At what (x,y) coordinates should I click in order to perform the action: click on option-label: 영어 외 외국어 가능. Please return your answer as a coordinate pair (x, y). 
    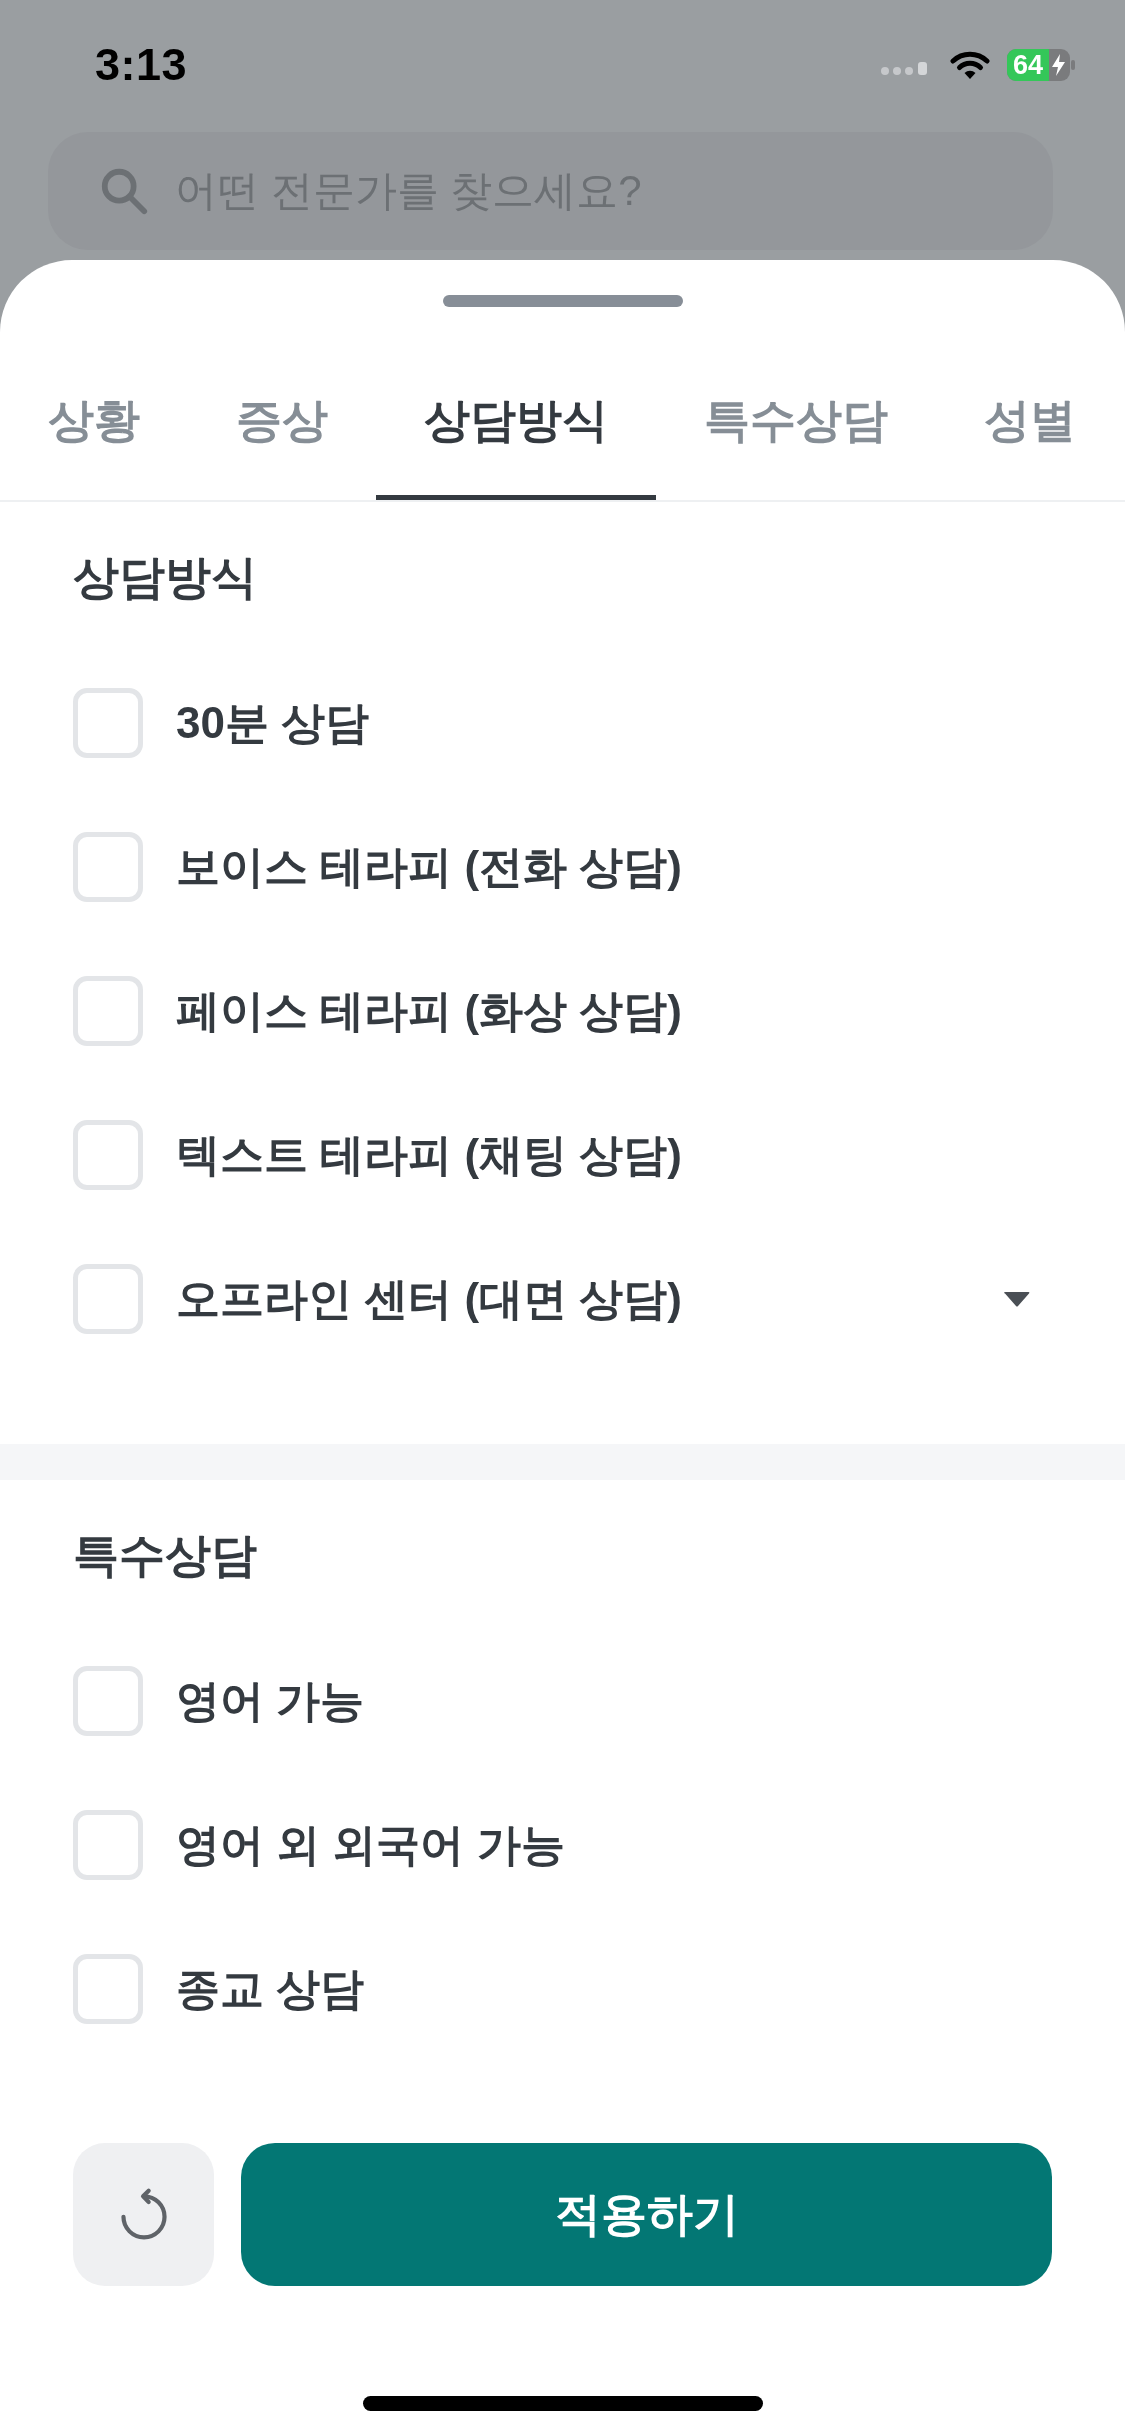
    Looking at the image, I should click on (370, 1844).